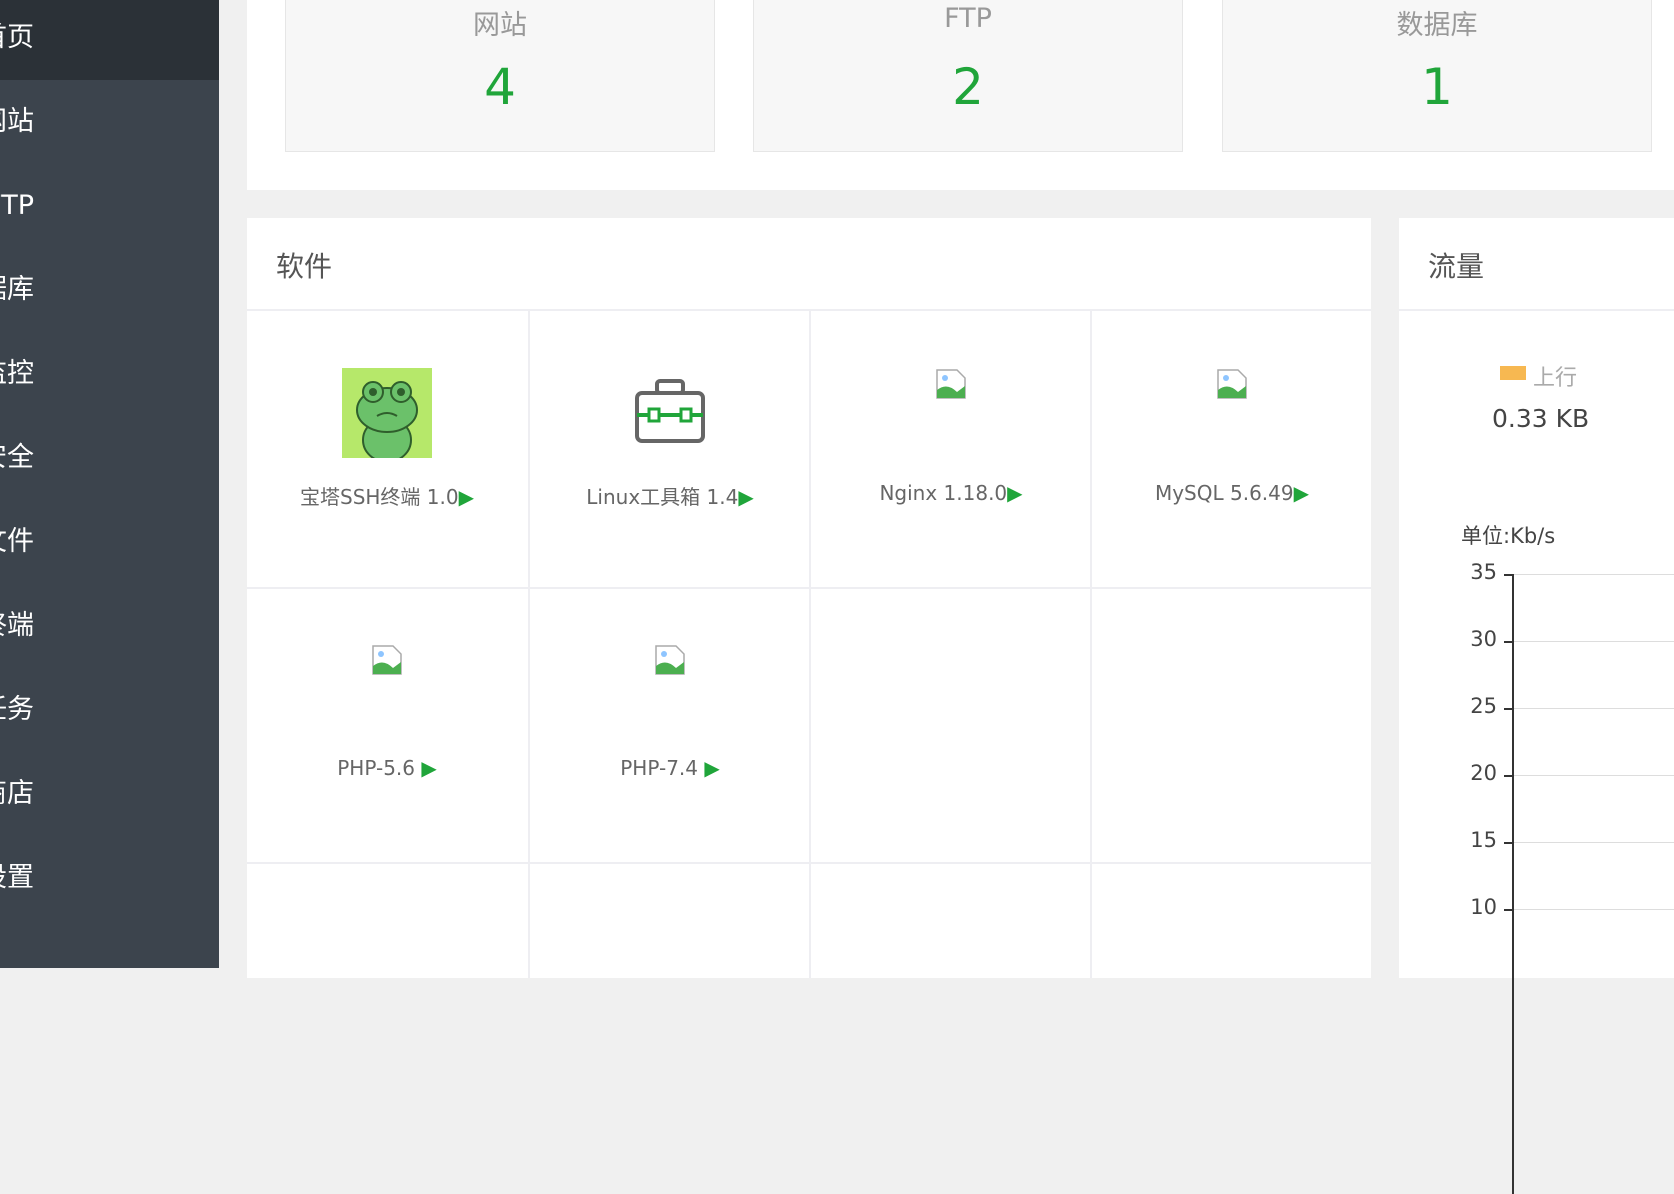  I want to click on y-axis, so click(1513, 884).